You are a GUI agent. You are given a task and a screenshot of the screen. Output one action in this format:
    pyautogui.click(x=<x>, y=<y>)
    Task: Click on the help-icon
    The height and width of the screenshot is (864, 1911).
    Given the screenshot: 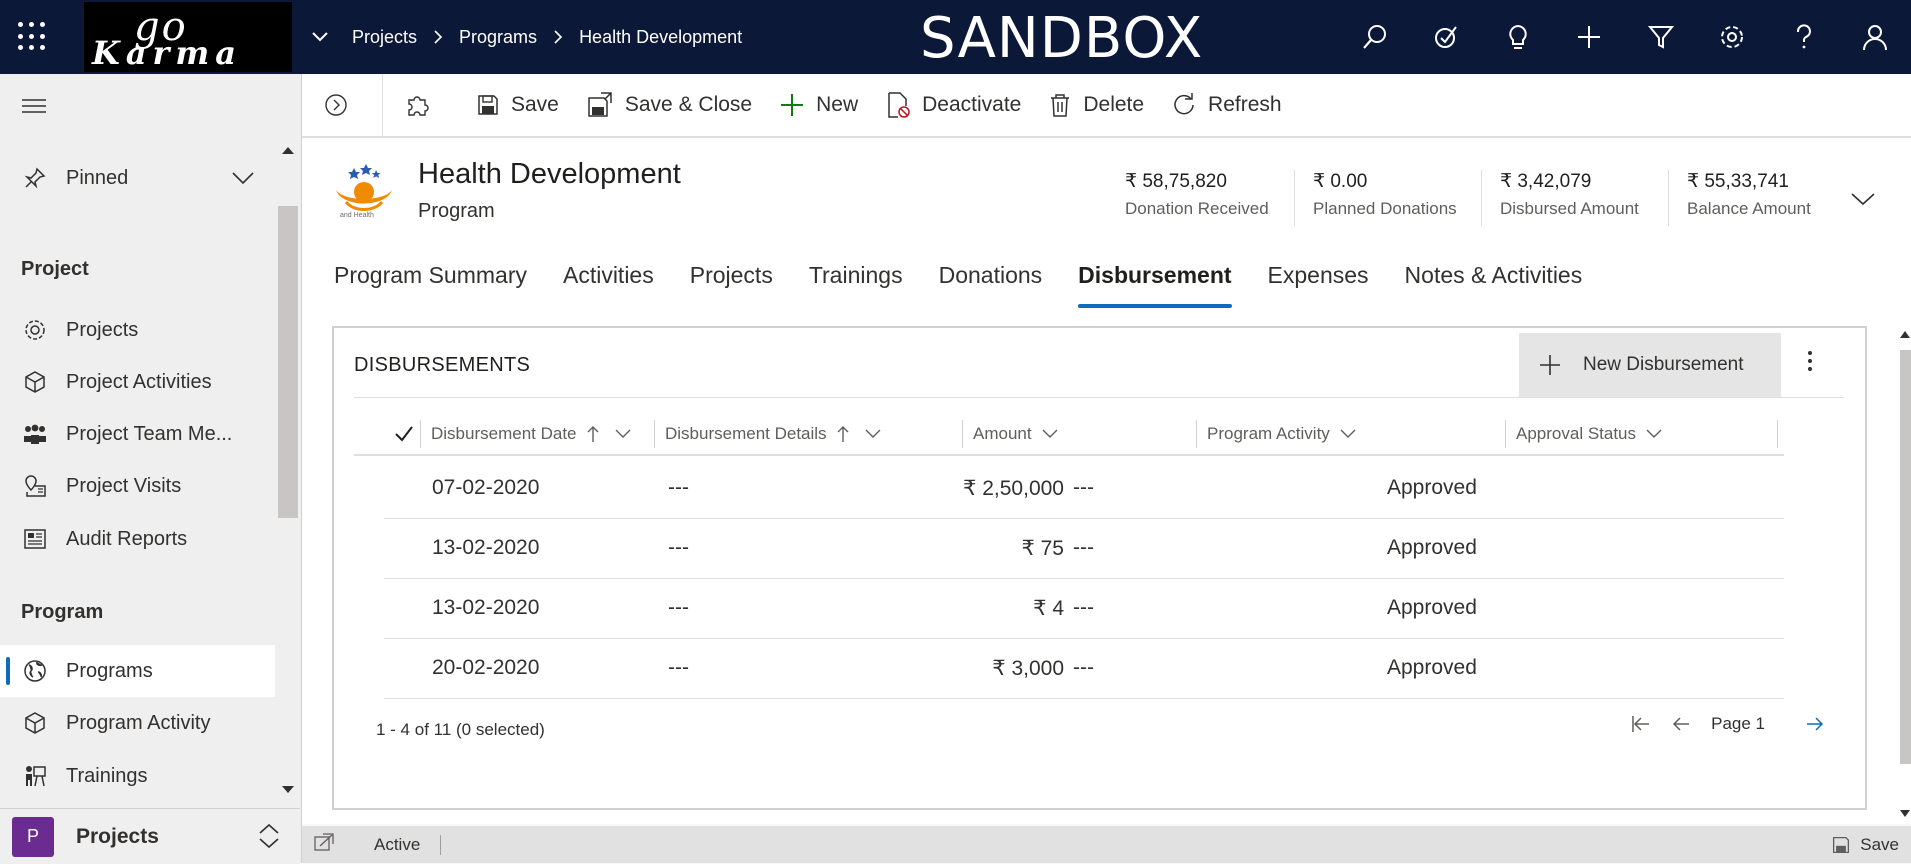 What is the action you would take?
    pyautogui.click(x=1804, y=37)
    